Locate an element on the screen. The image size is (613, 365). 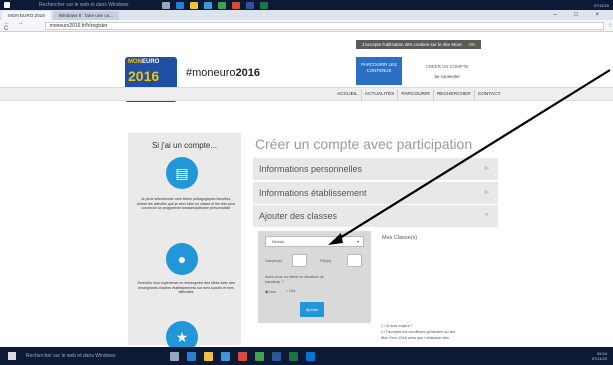
nav-contact: CONTACT is located at coordinates (489, 95).